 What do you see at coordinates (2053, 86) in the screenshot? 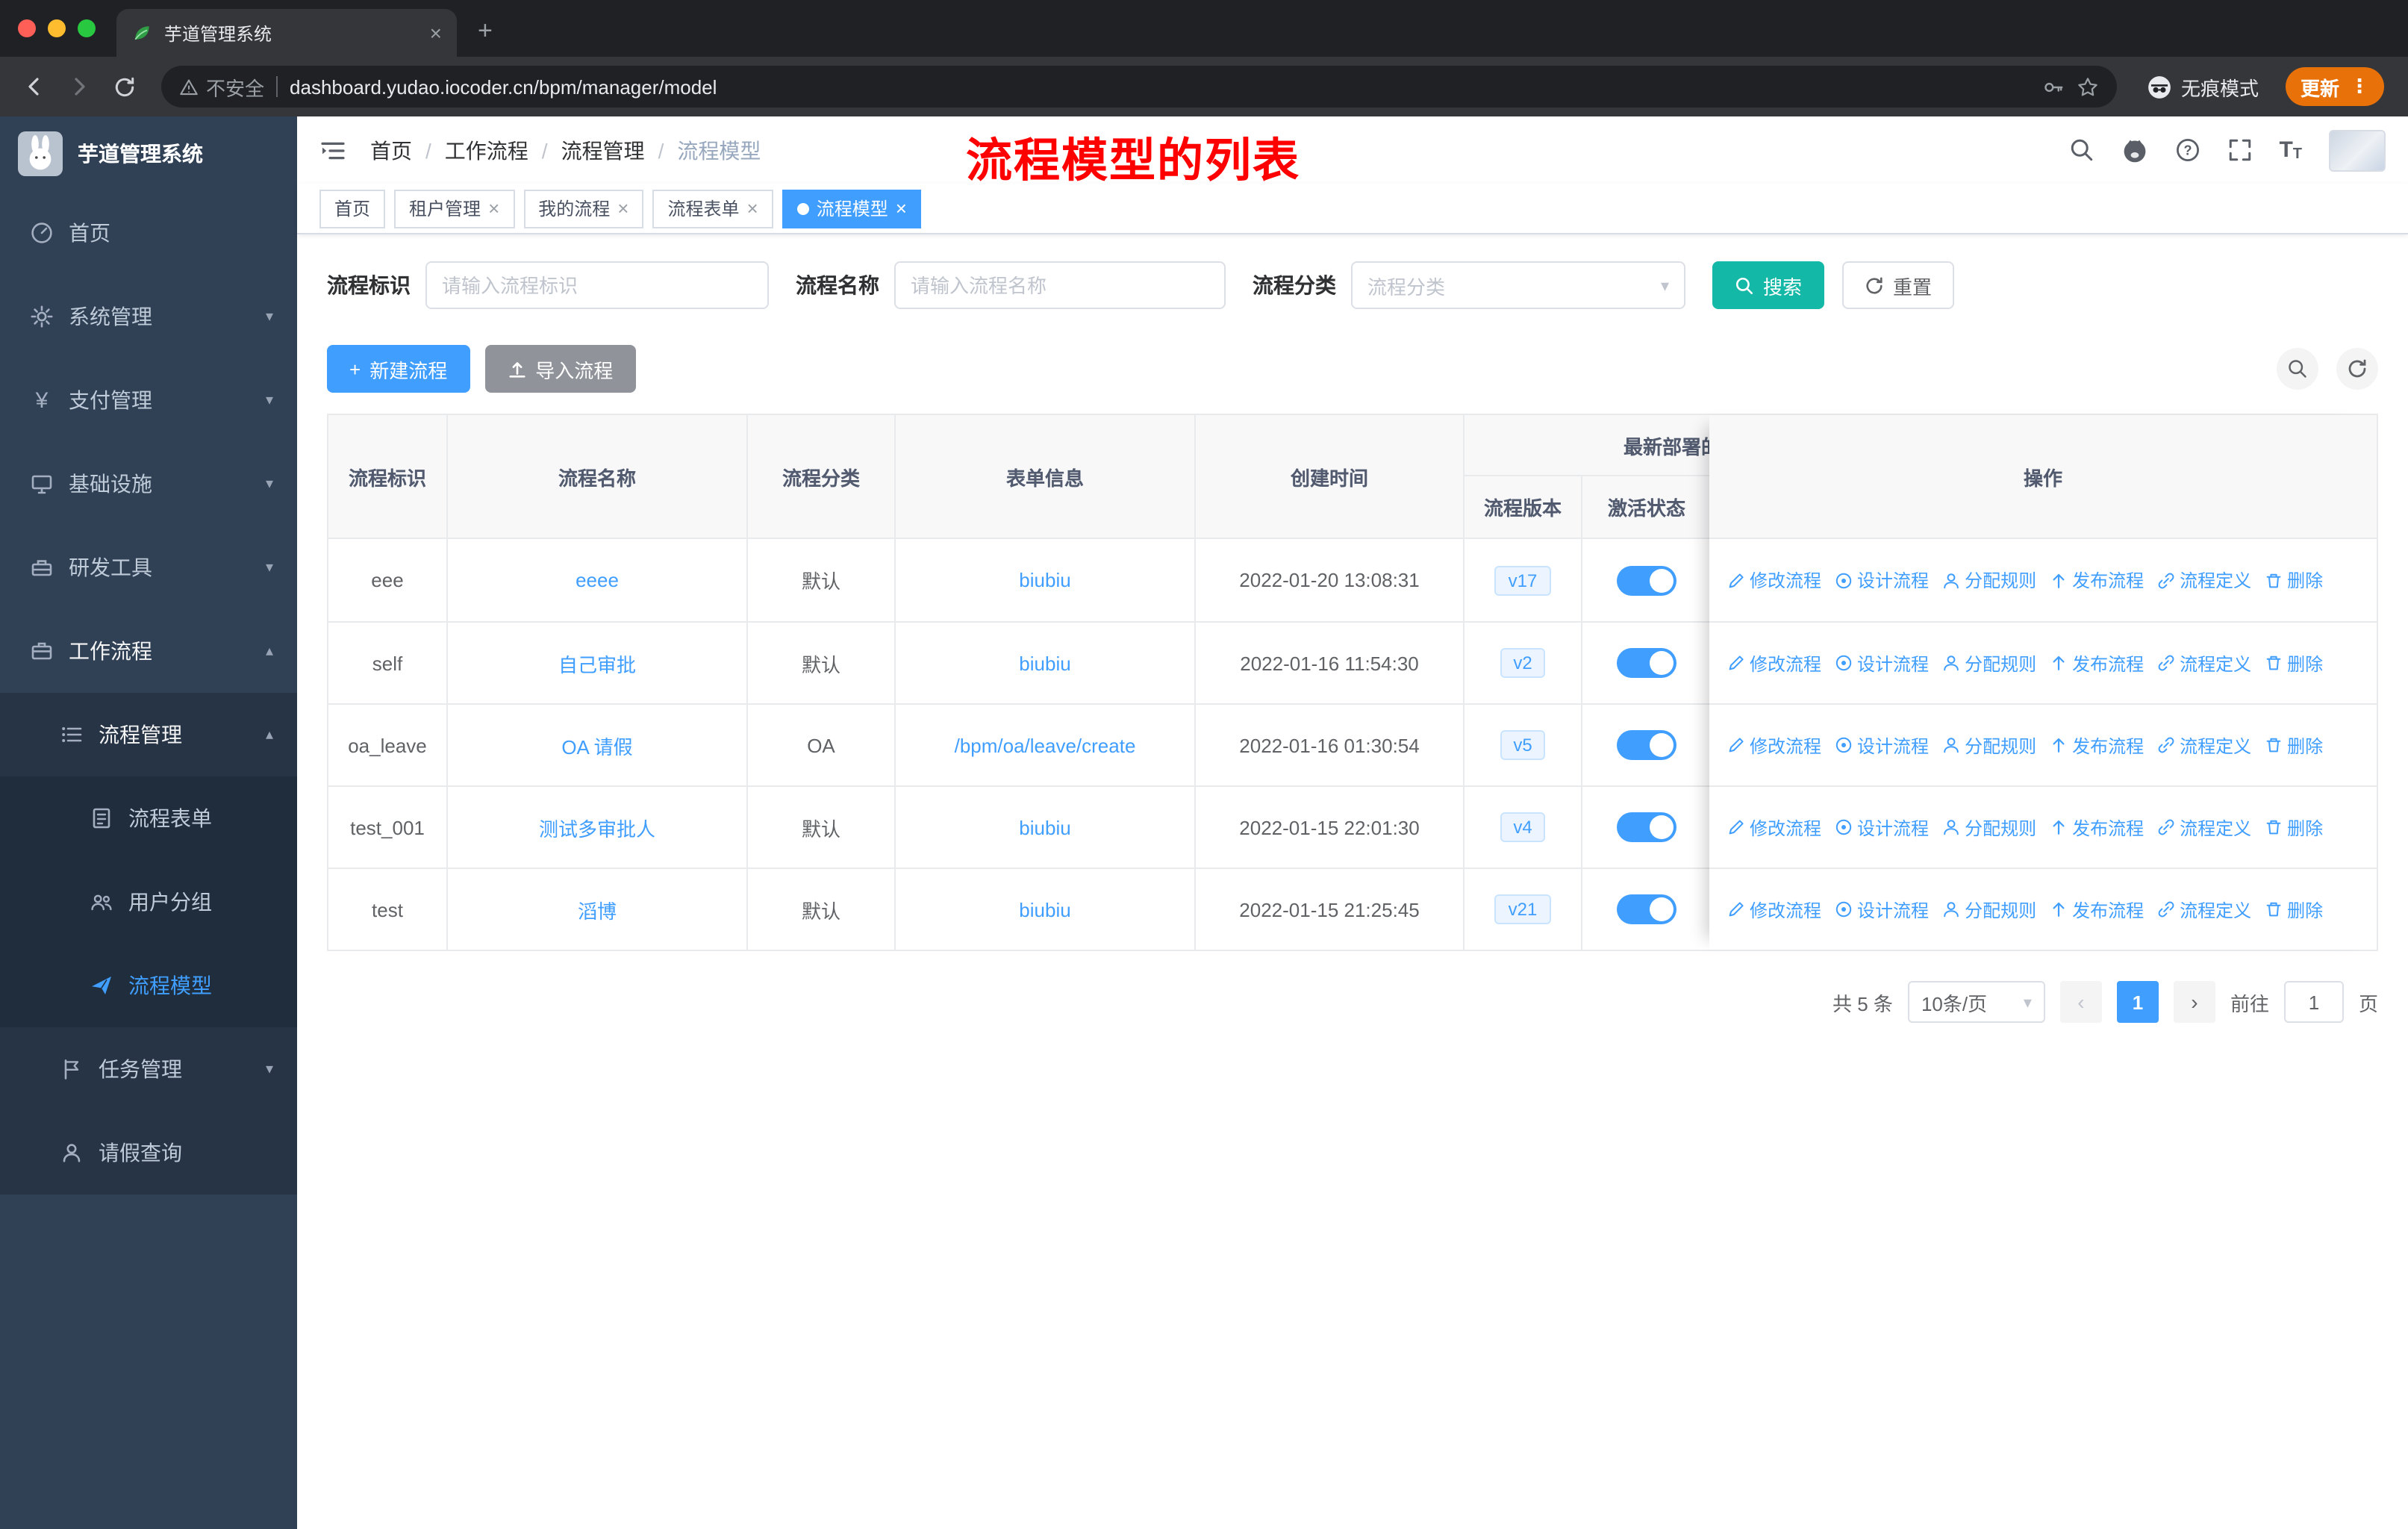
I see `password-key-button` at bounding box center [2053, 86].